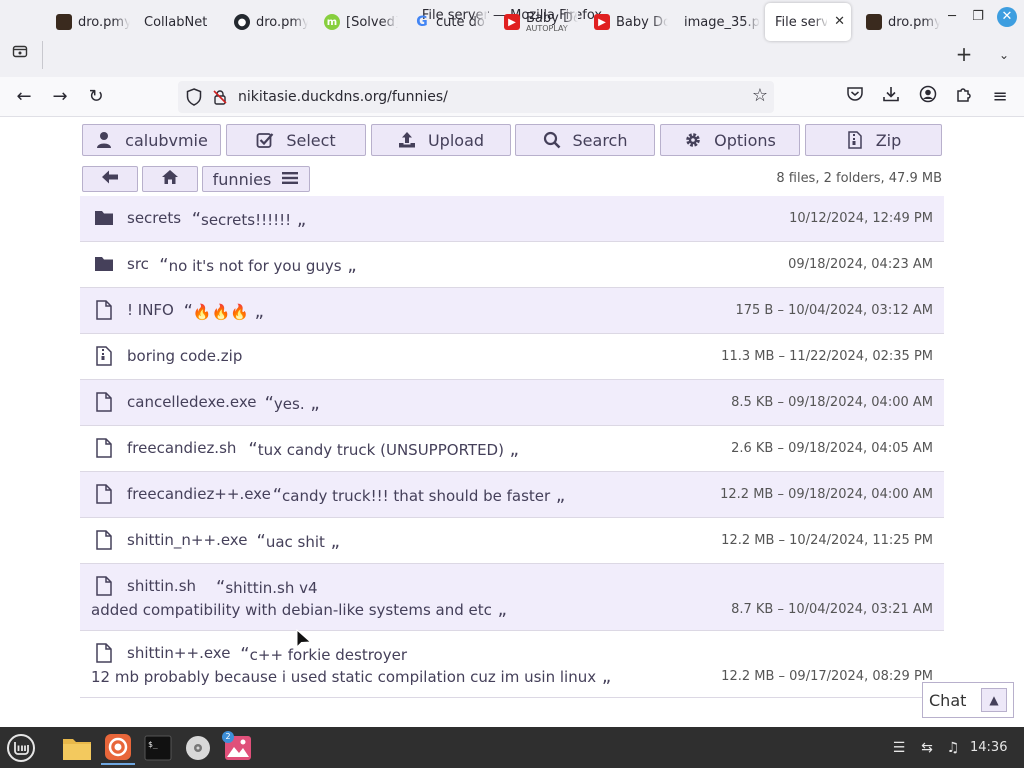  What do you see at coordinates (446, 22) in the screenshot?
I see `tab-google: G cute do` at bounding box center [446, 22].